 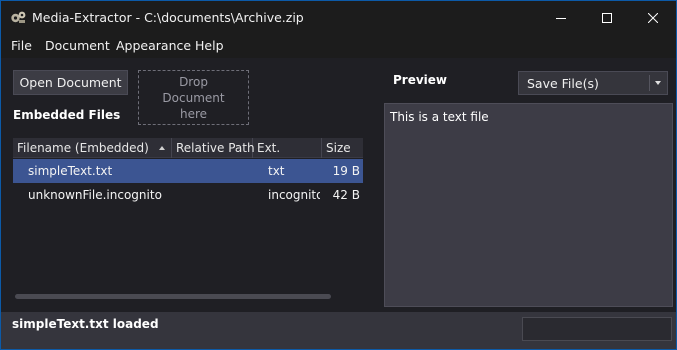 I want to click on minimize-button, so click(x=561, y=17).